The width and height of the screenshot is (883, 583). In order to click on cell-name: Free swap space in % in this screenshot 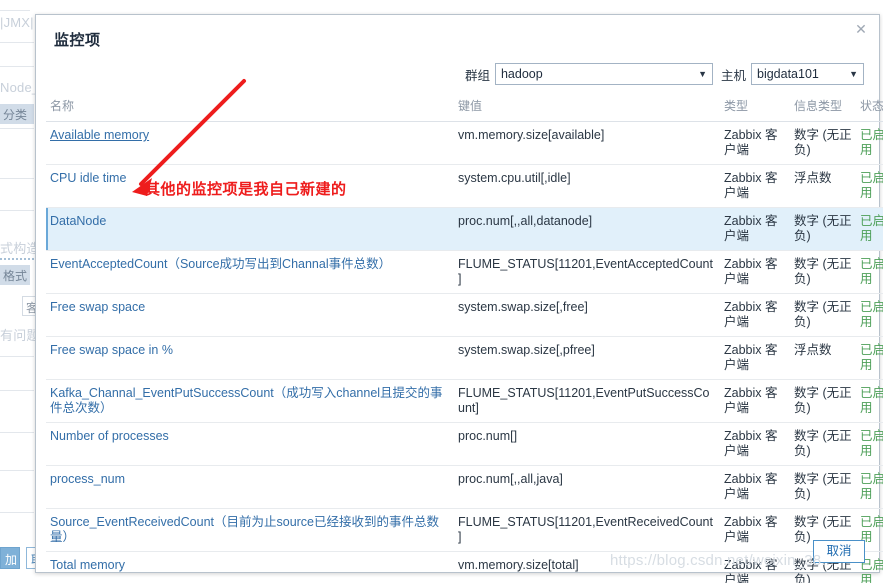, I will do `click(250, 358)`.